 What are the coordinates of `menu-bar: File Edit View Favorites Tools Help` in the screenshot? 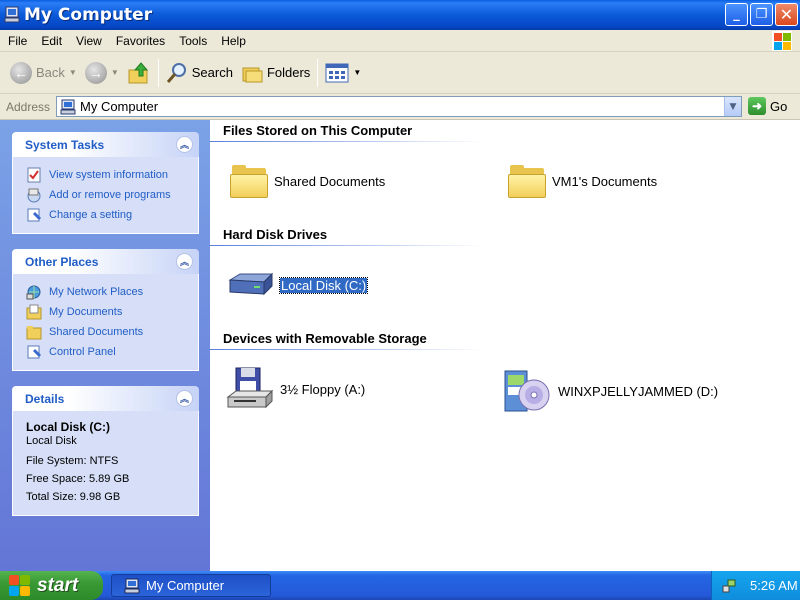 It's located at (400, 41).